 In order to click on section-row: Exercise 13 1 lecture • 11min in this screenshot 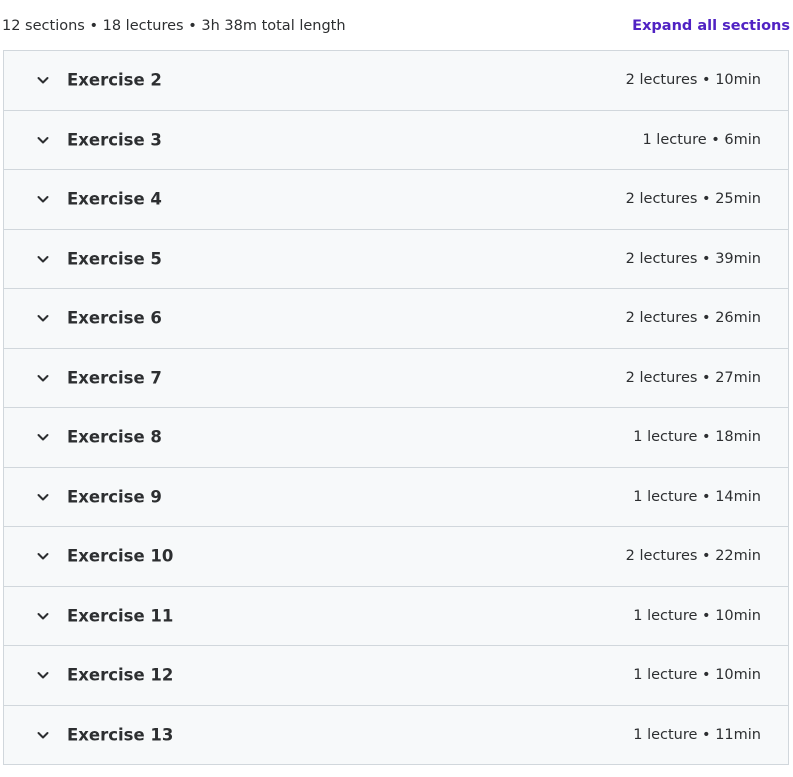, I will do `click(396, 735)`.